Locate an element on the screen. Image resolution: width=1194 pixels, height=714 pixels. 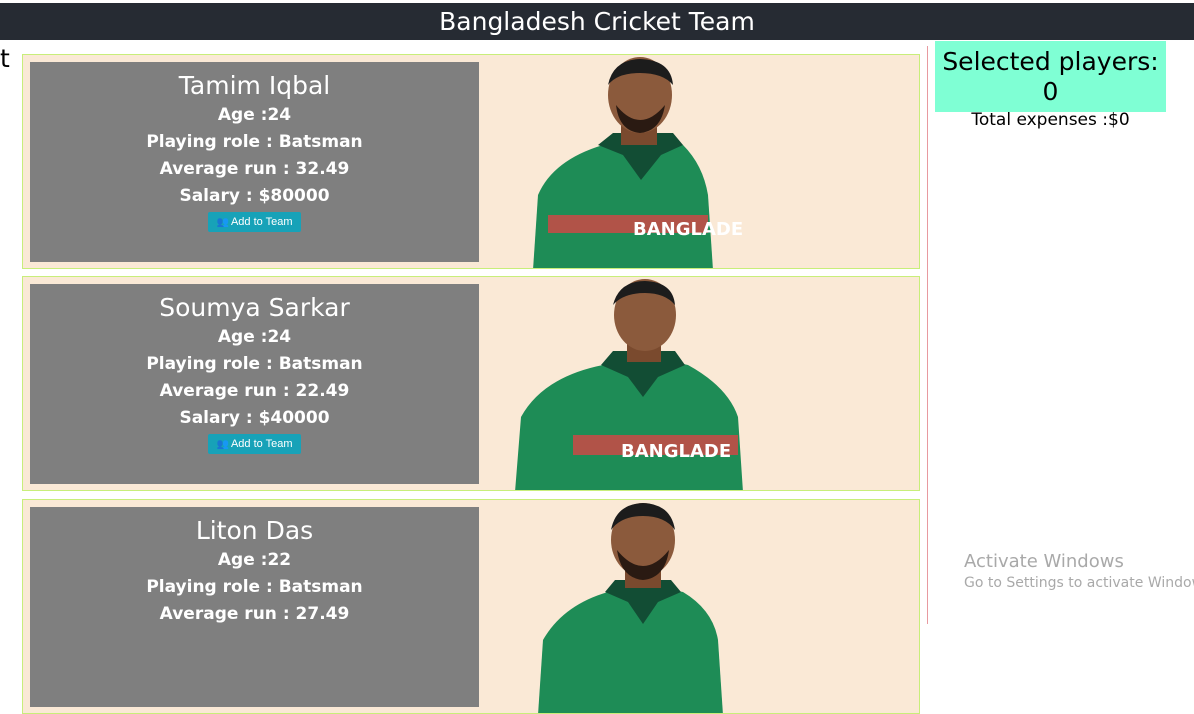
player-name: Liton Das is located at coordinates (254, 530).